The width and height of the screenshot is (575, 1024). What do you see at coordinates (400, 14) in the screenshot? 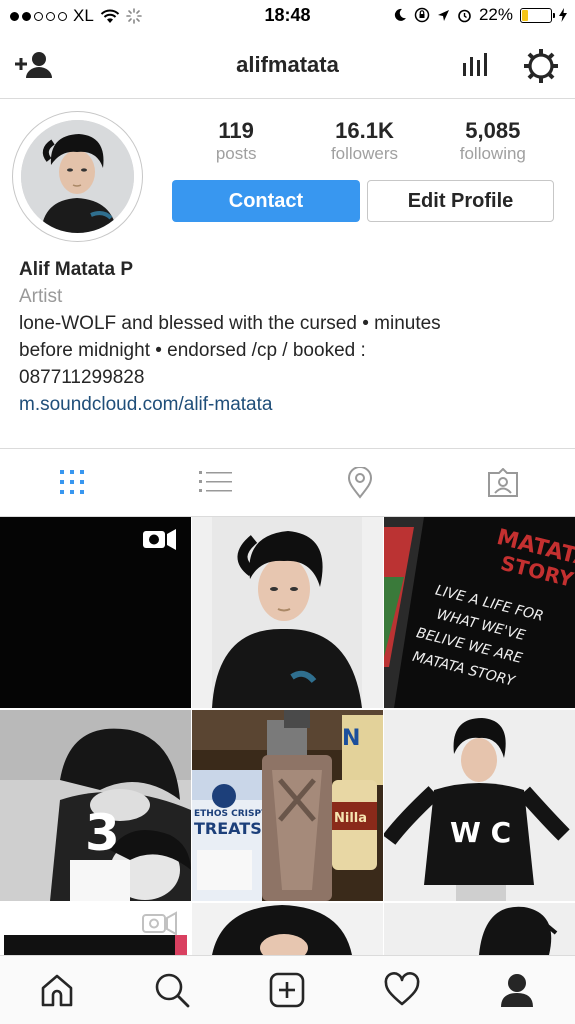
I see `moon-icon` at bounding box center [400, 14].